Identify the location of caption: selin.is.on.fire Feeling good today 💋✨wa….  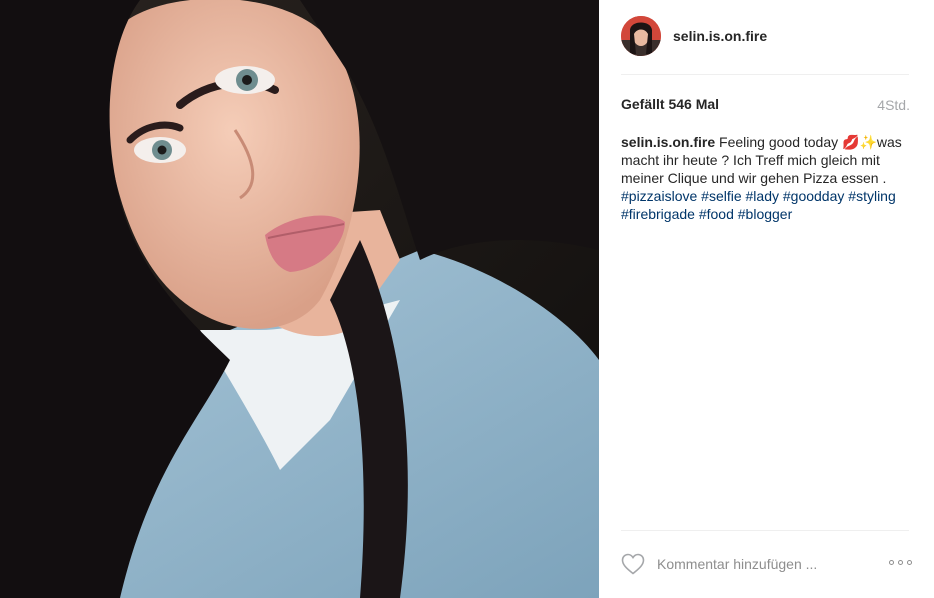
(767, 178).